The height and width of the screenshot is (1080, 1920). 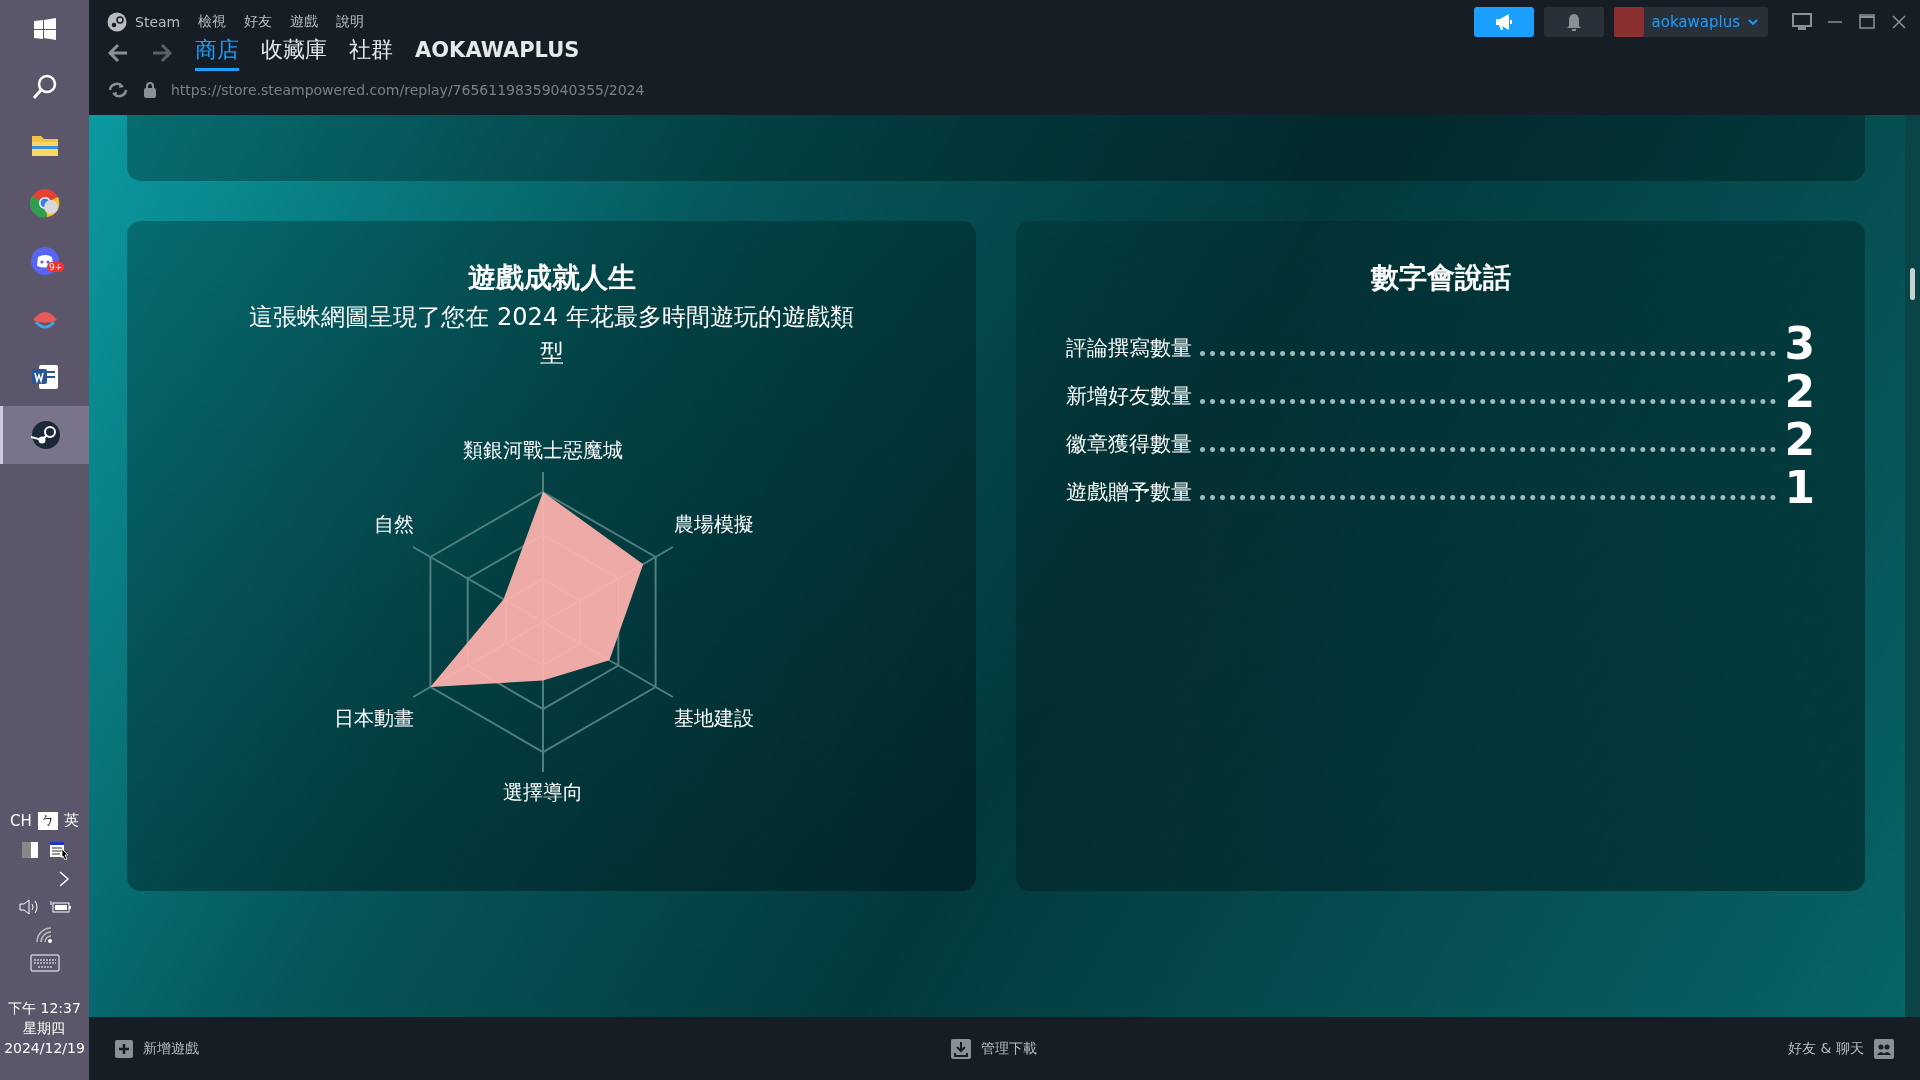 What do you see at coordinates (58, 850) in the screenshot?
I see `notepad-cursor-icon` at bounding box center [58, 850].